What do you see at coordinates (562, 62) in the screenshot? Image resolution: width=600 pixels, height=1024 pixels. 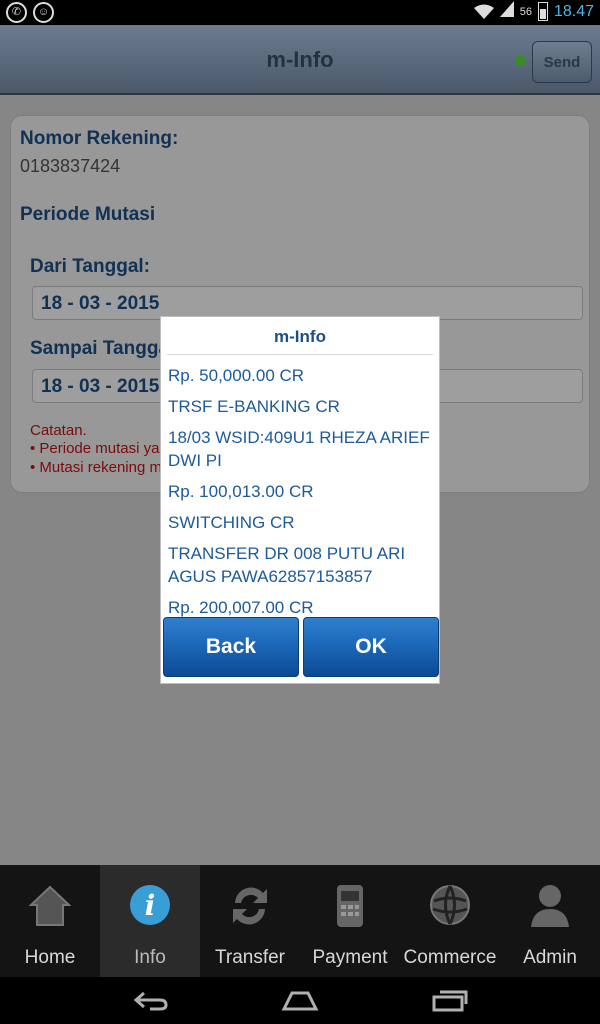 I see `send-button: Send` at bounding box center [562, 62].